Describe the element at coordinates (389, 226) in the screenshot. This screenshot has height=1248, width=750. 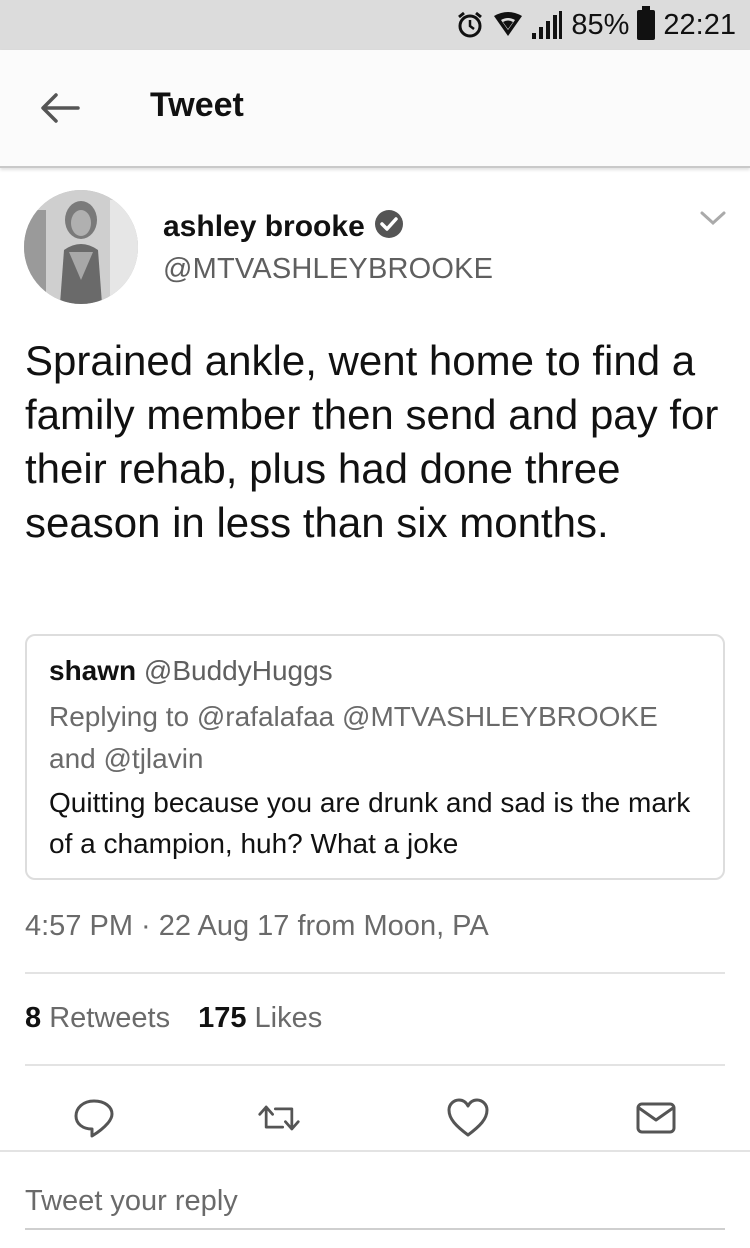
I see `verified-badge-icon` at that location.